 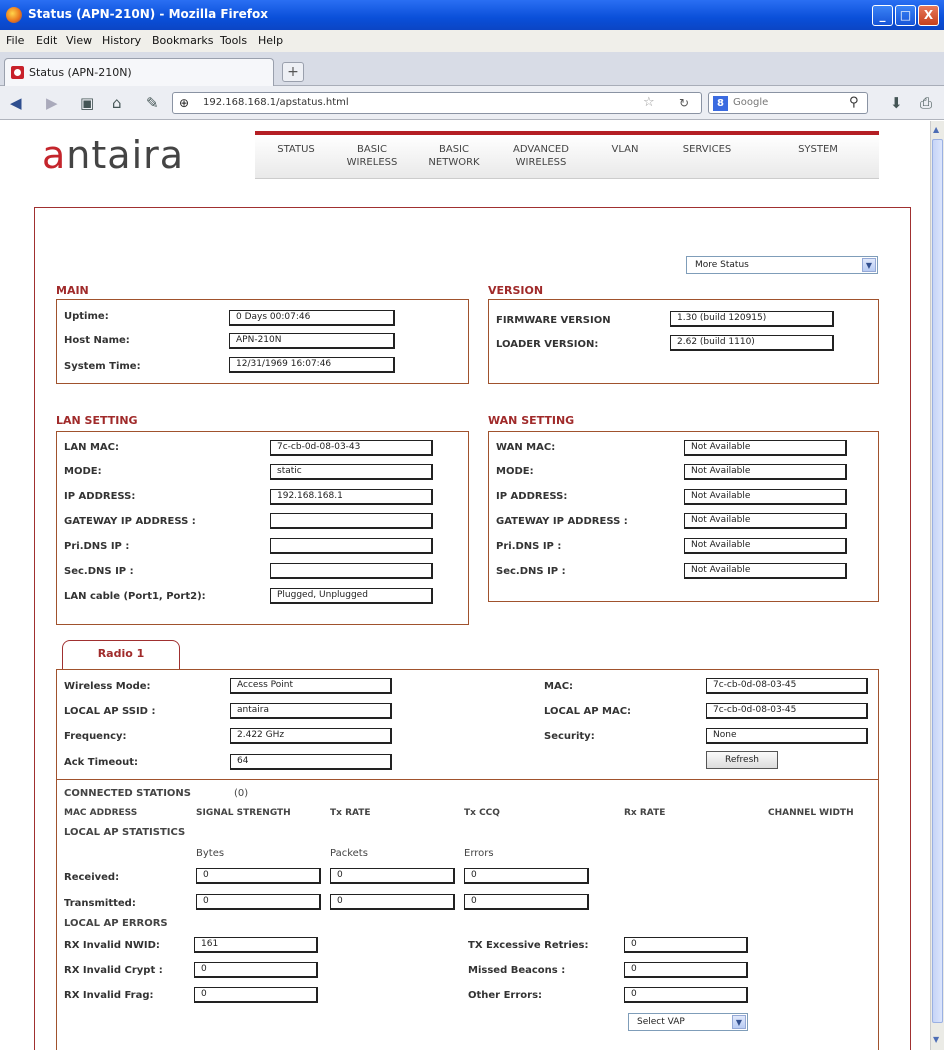 I want to click on connected-stations-count: (0), so click(x=241, y=793).